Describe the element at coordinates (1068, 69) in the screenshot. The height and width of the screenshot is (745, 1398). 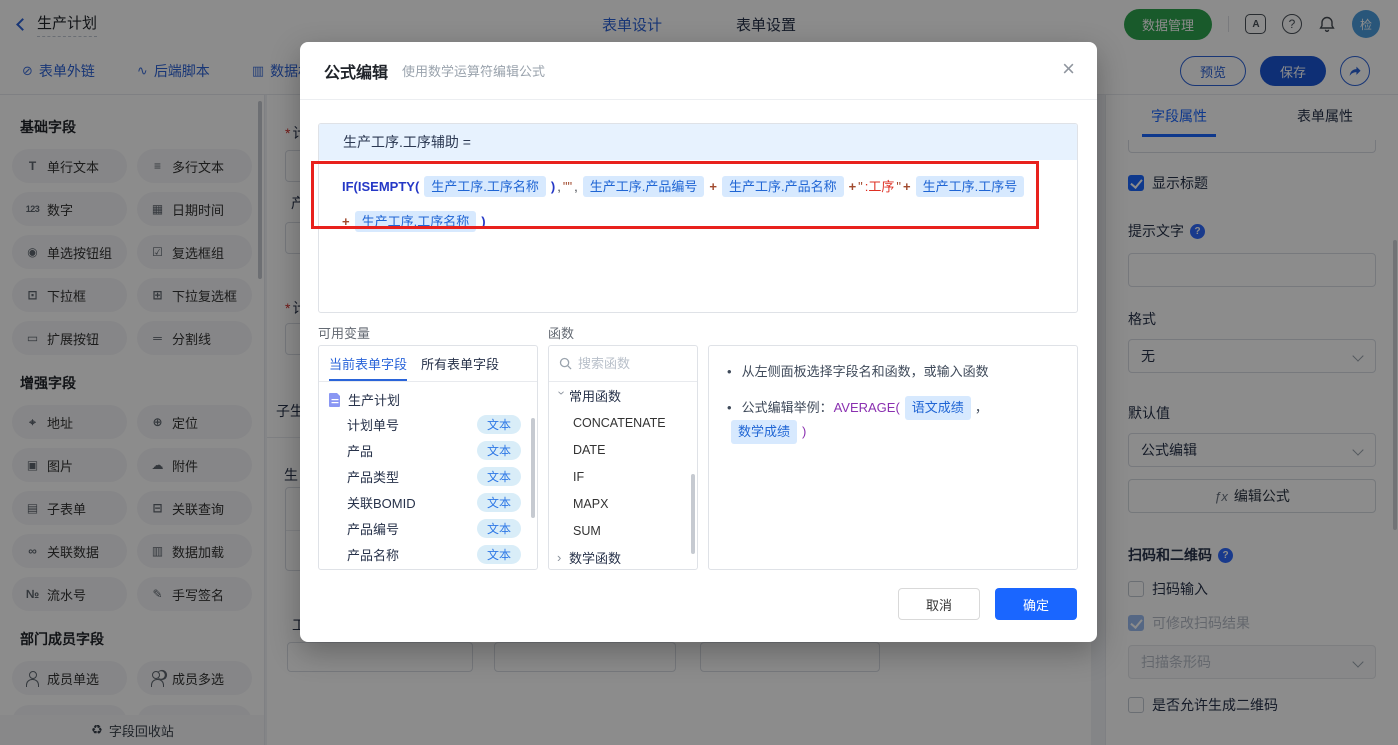
I see `close-icon: ×` at that location.